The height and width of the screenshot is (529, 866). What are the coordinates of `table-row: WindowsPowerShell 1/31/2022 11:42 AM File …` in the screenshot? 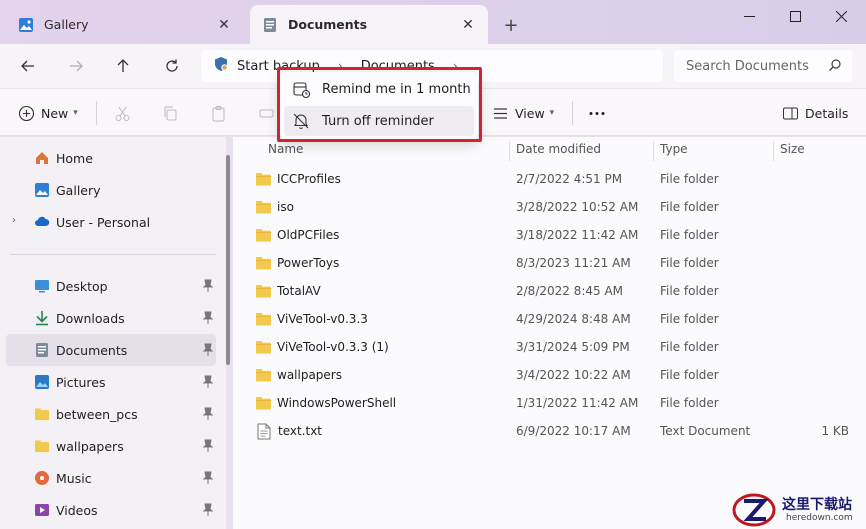 It's located at (555, 403).